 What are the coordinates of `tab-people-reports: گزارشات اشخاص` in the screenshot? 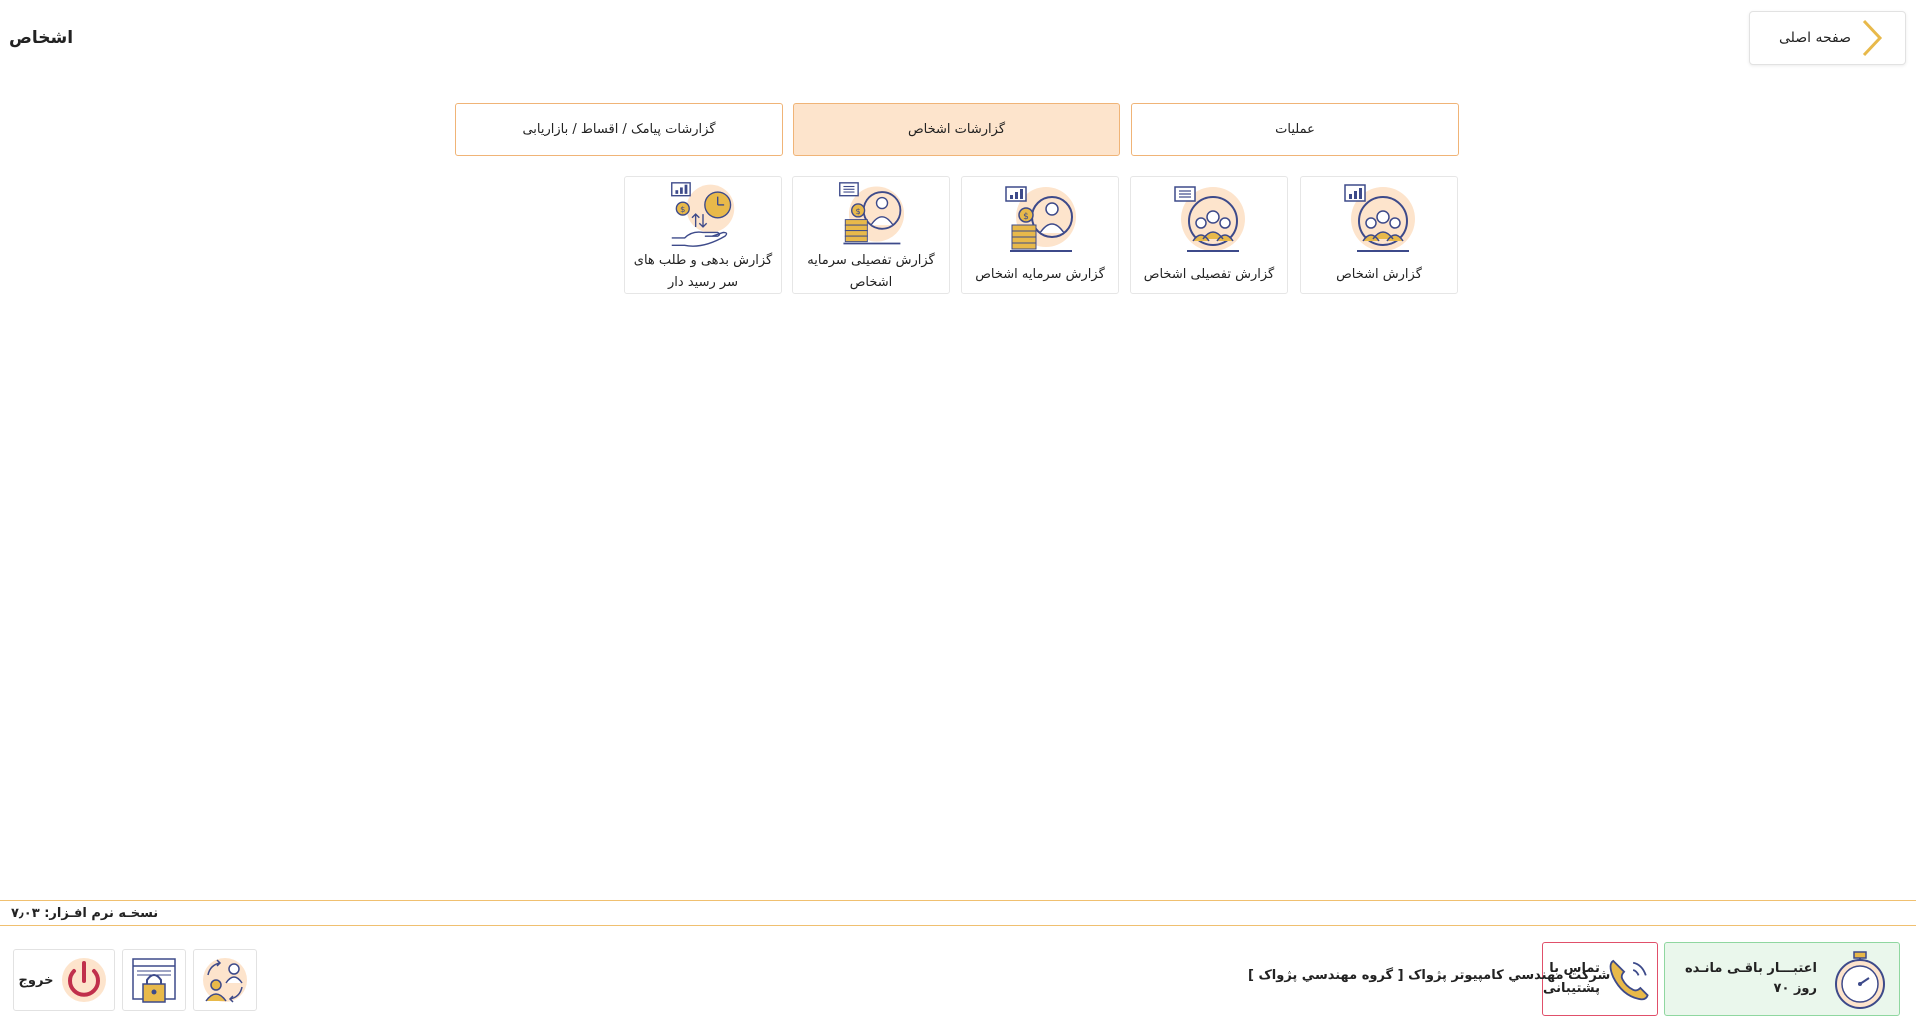 It's located at (956, 129).